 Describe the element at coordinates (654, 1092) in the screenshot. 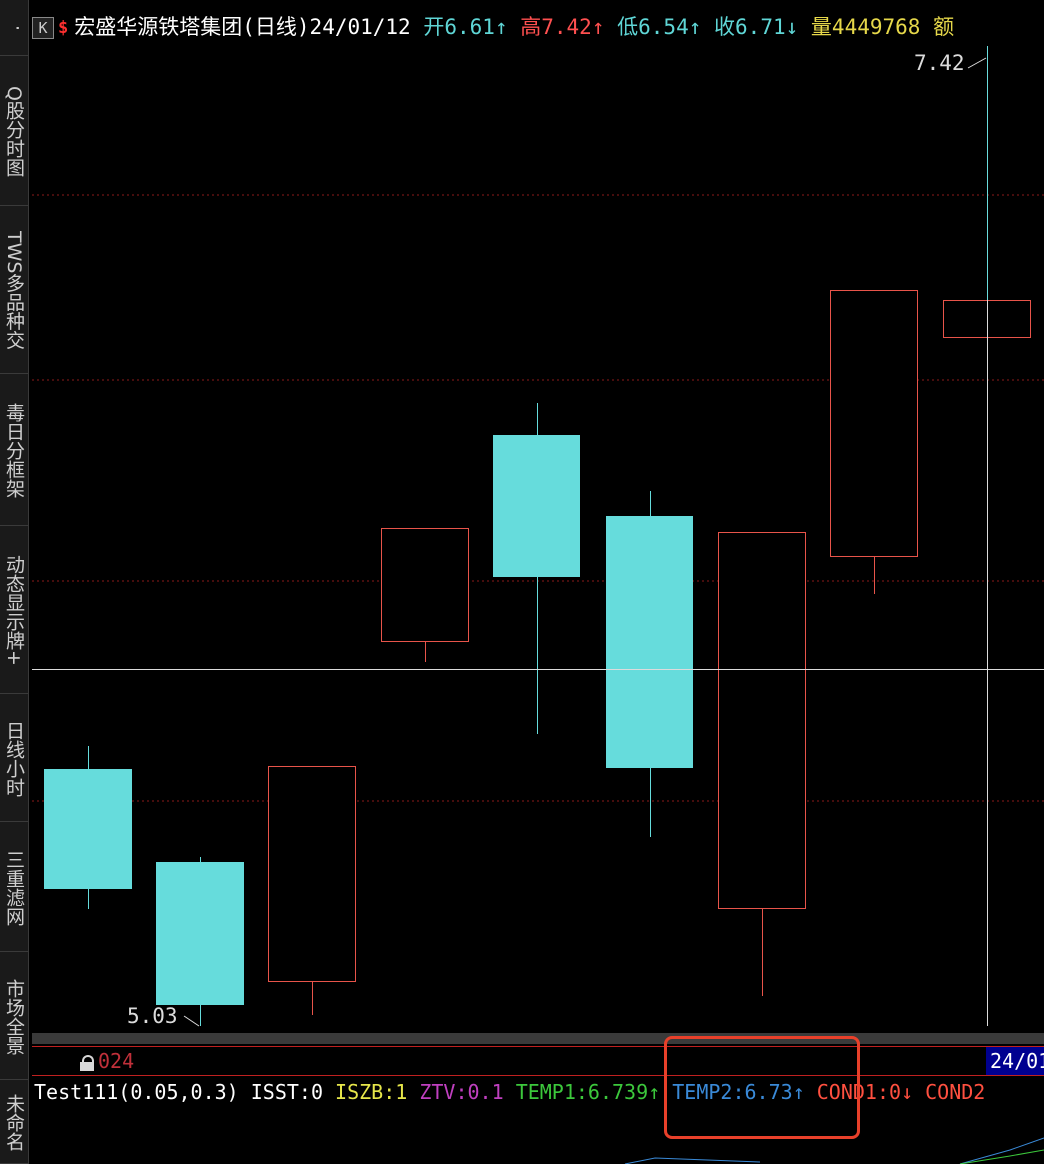

I see `temp1-arrow-icon: ↑` at that location.